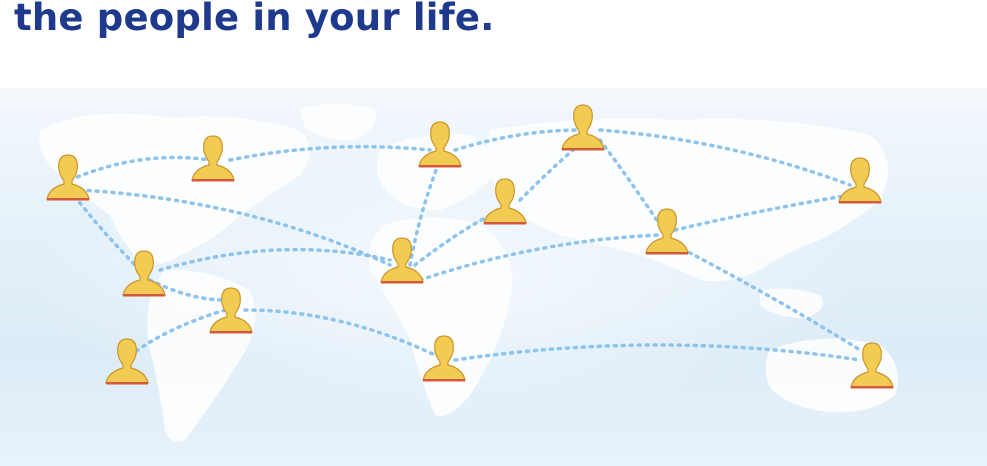 Image resolution: width=987 pixels, height=466 pixels. Describe the element at coordinates (687, 200) in the screenshot. I see `continent-asia` at that location.